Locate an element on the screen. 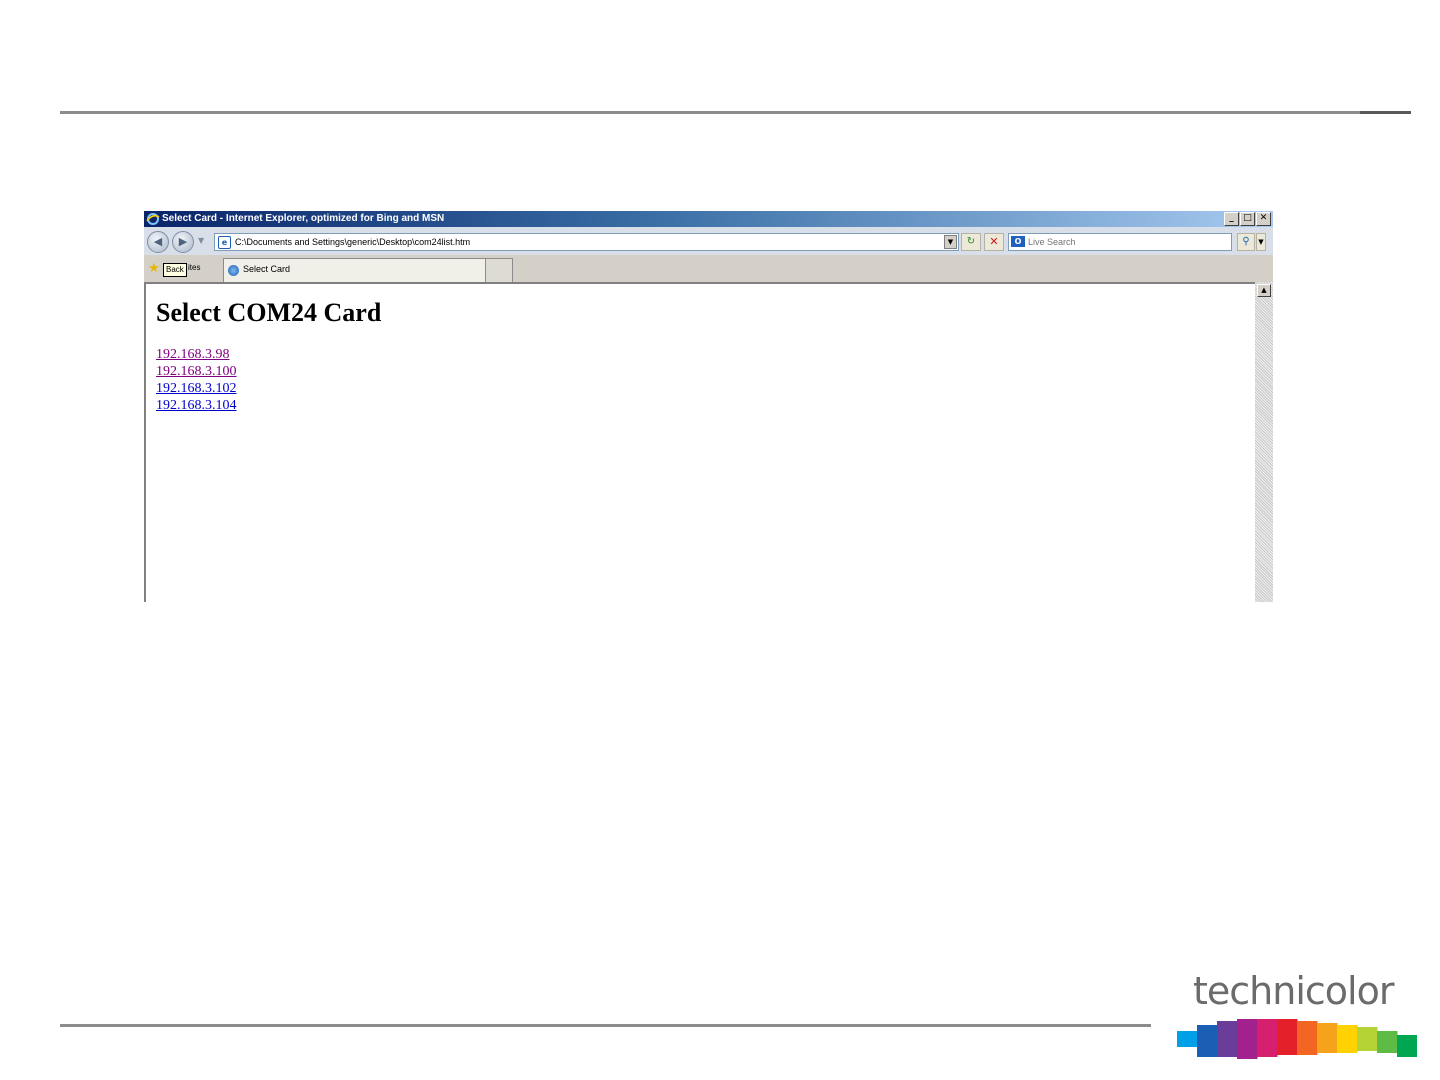  stop-icon: ✕ is located at coordinates (994, 241).